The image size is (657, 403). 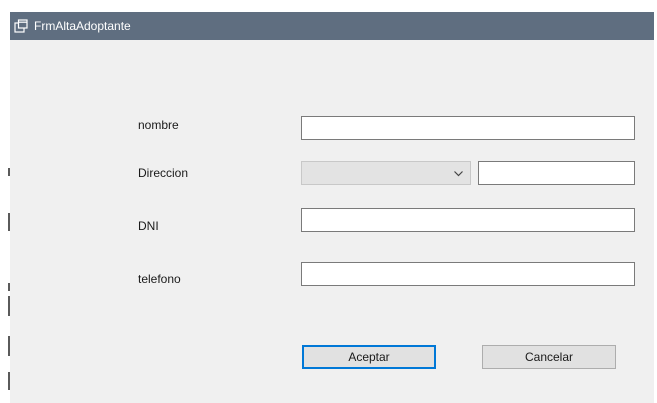 What do you see at coordinates (458, 173) in the screenshot?
I see `chevron-down-icon` at bounding box center [458, 173].